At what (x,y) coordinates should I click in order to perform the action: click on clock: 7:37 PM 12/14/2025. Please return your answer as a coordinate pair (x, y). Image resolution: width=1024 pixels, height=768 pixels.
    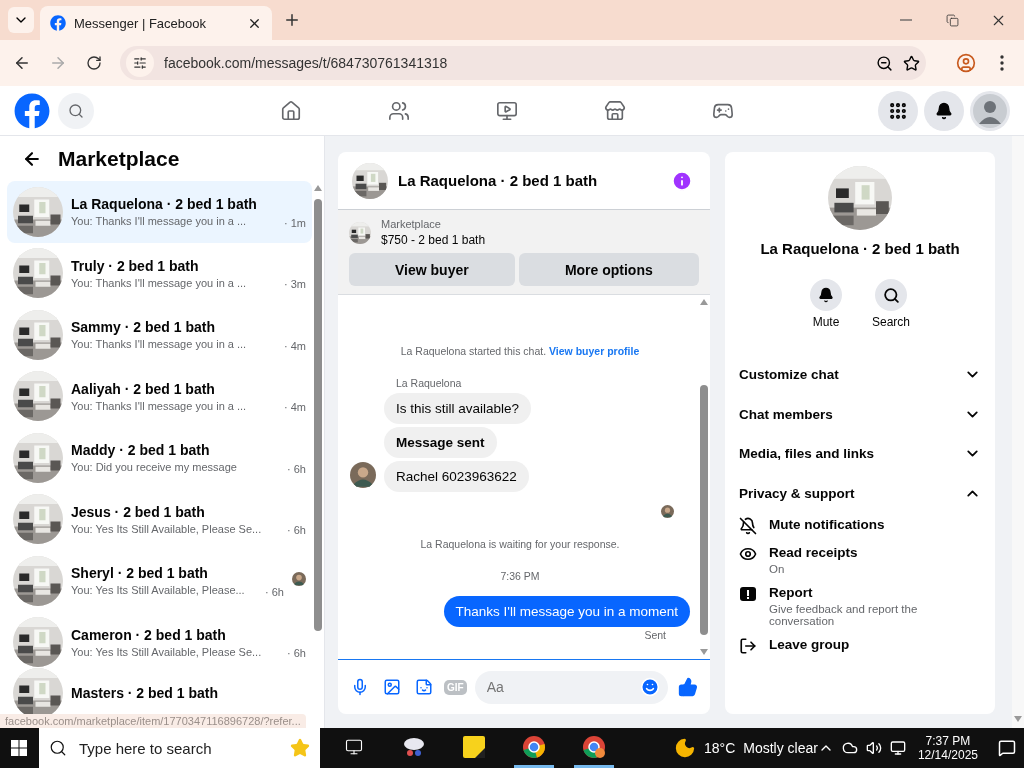
    Looking at the image, I should click on (947, 748).